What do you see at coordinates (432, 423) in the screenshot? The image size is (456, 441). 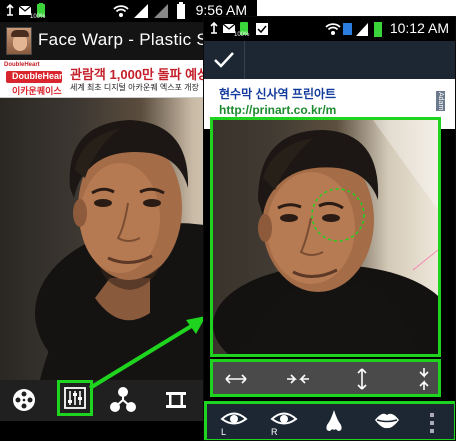 I see `overflow-menu-icon` at bounding box center [432, 423].